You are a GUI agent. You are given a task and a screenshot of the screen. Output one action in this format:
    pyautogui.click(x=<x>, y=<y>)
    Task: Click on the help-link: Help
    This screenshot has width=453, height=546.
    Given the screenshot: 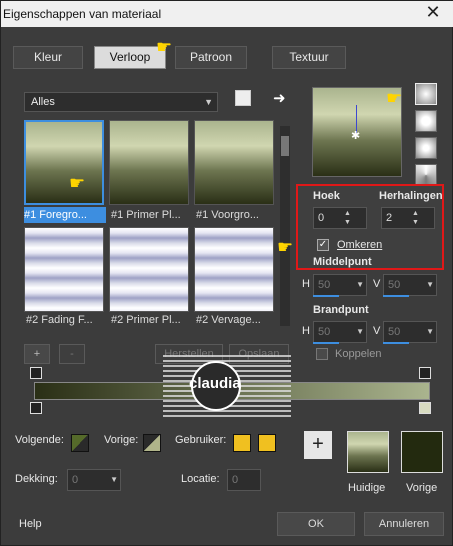 What is the action you would take?
    pyautogui.click(x=30, y=524)
    